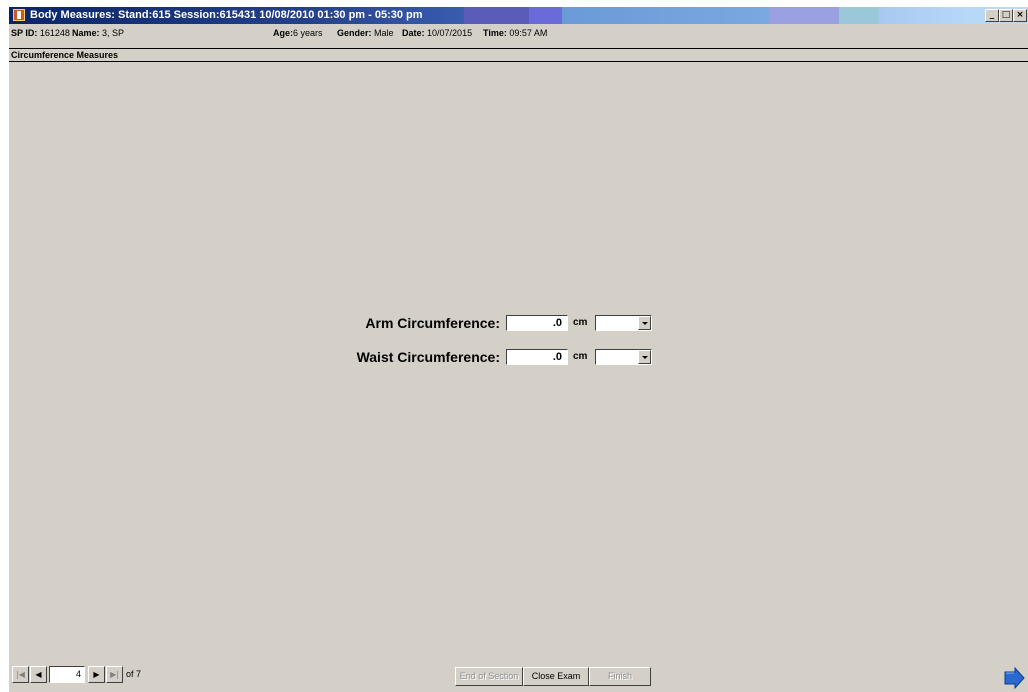  Describe the element at coordinates (413, 33) in the screenshot. I see `date-label: Date:` at that location.